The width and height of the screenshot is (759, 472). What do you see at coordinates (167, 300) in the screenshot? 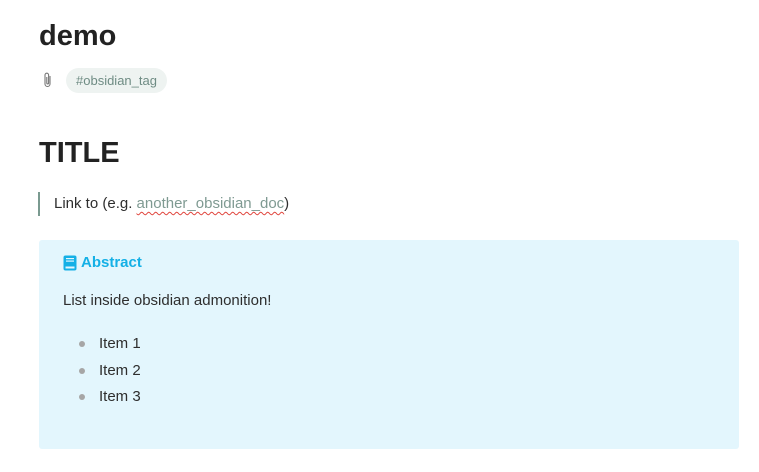
I see `admonition-body-text: List inside obsidian admonition!` at bounding box center [167, 300].